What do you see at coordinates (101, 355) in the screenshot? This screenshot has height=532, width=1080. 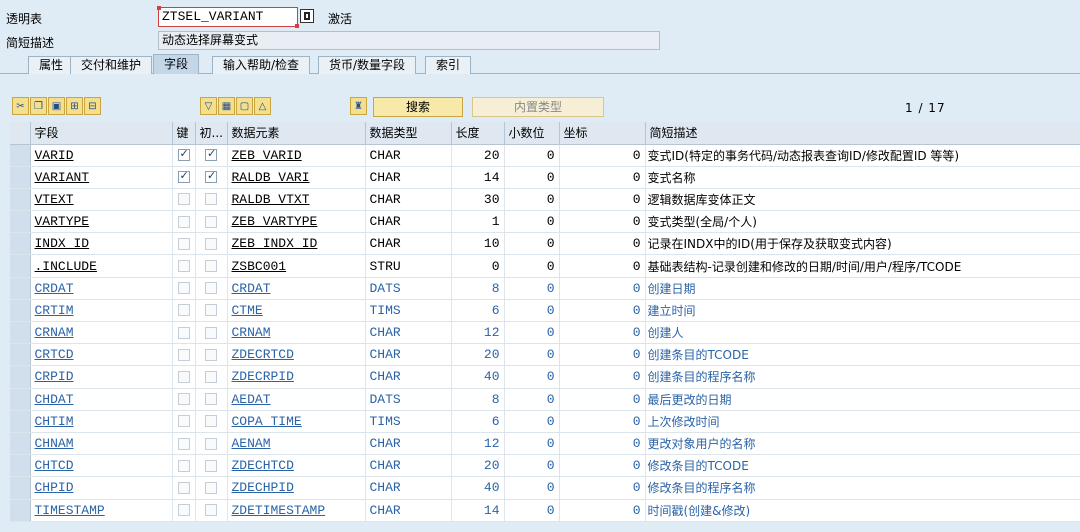 I see `field-name-cell: CRTCD` at bounding box center [101, 355].